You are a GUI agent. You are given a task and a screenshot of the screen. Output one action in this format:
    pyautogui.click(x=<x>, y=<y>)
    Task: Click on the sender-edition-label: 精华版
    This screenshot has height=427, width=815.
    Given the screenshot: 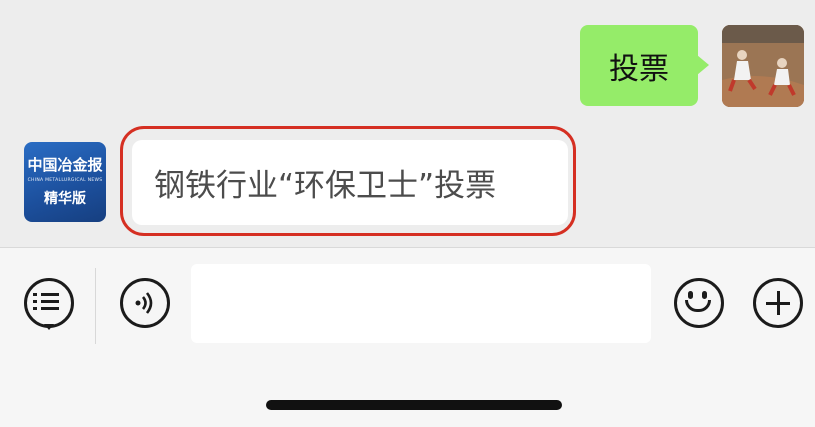 What is the action you would take?
    pyautogui.click(x=65, y=199)
    